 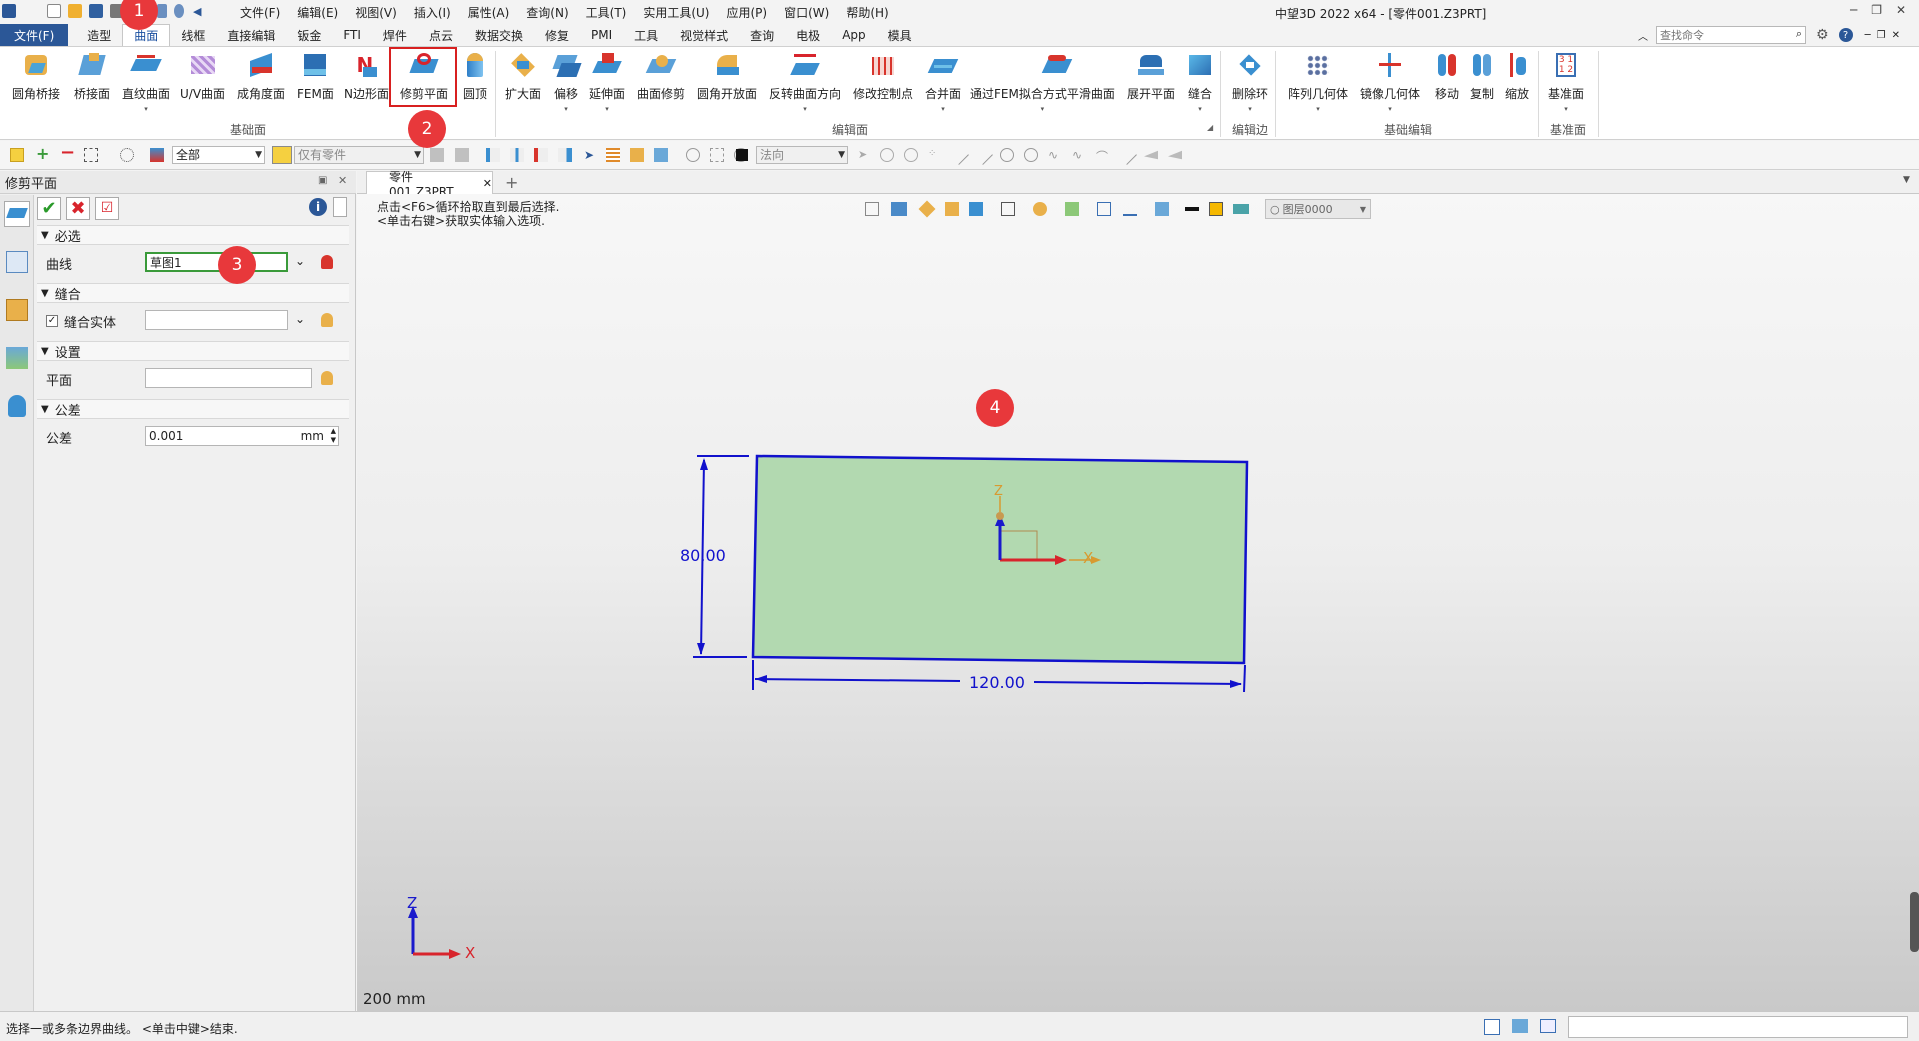 What do you see at coordinates (591, 155) in the screenshot?
I see `pick-icon: ➤` at bounding box center [591, 155].